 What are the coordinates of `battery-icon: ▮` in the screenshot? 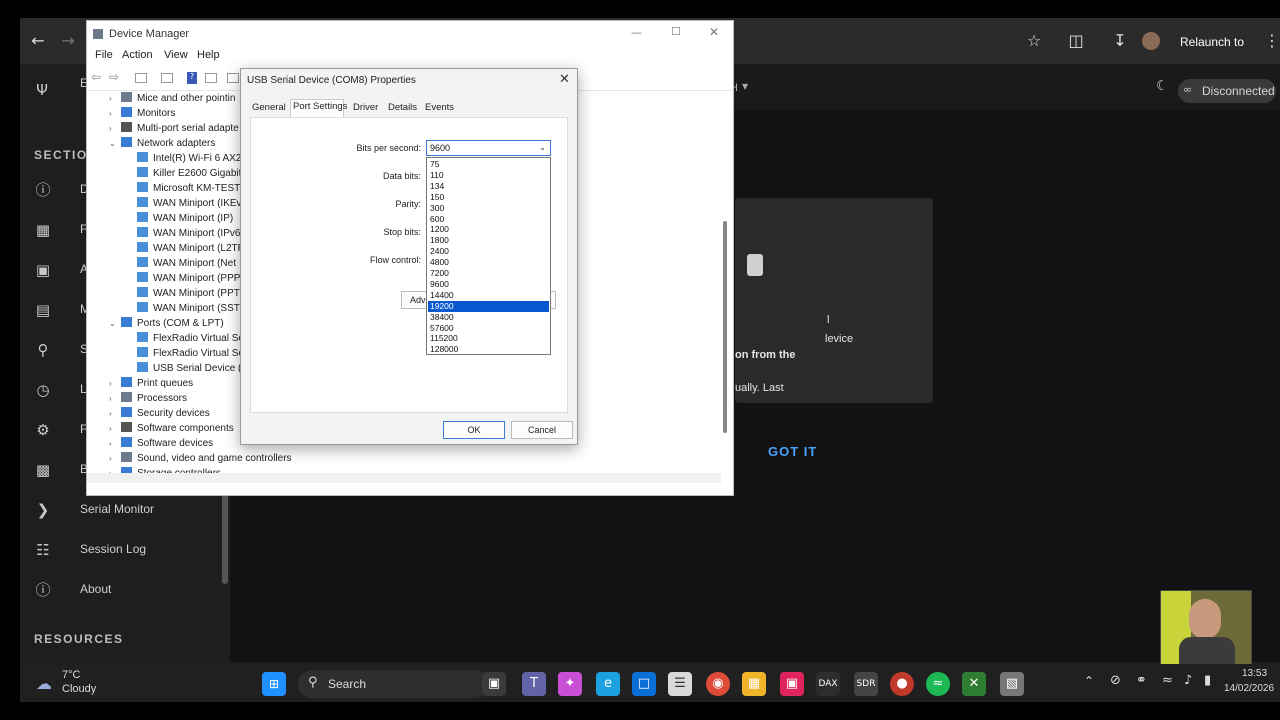 It's located at (1207, 680).